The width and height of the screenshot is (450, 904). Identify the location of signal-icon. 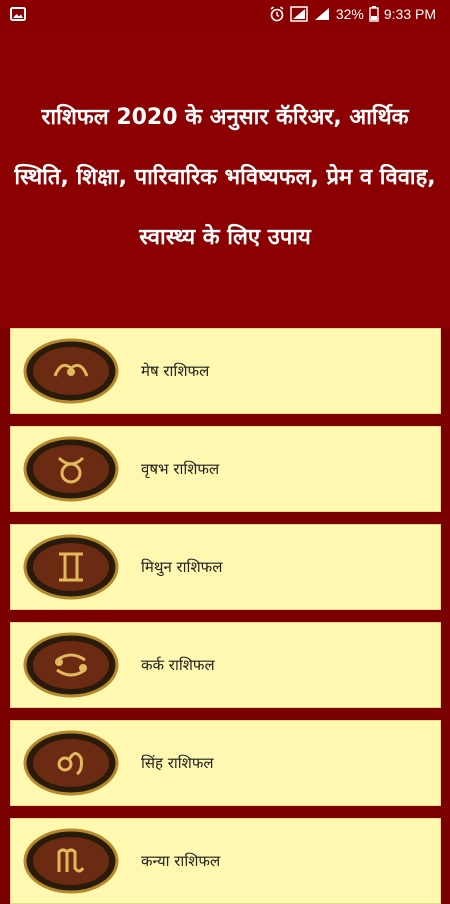
(322, 14).